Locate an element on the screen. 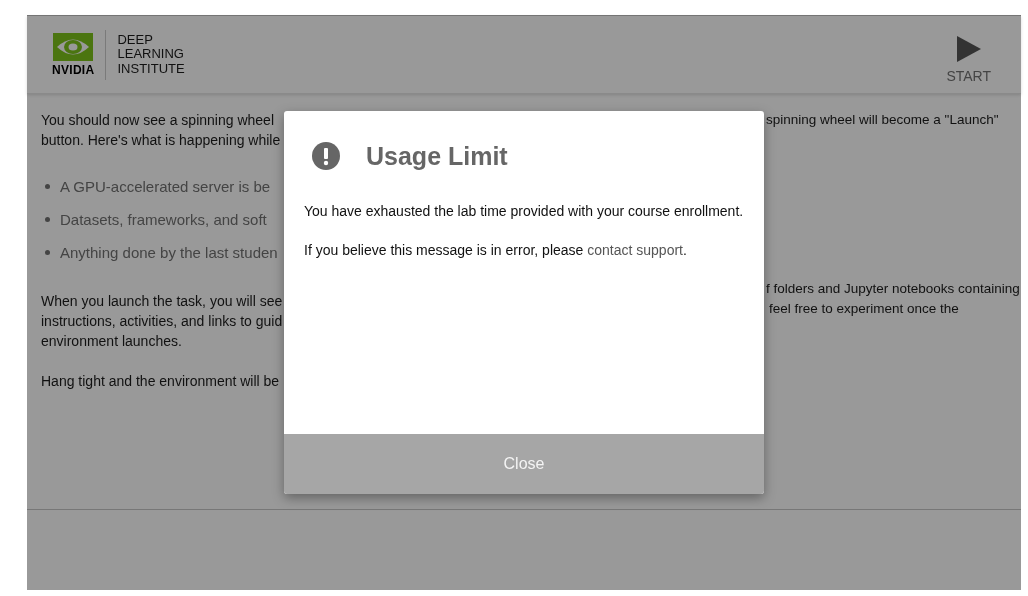 The height and width of the screenshot is (596, 1028). body-text-line: When you launch the task, you will see is located at coordinates (161, 301).